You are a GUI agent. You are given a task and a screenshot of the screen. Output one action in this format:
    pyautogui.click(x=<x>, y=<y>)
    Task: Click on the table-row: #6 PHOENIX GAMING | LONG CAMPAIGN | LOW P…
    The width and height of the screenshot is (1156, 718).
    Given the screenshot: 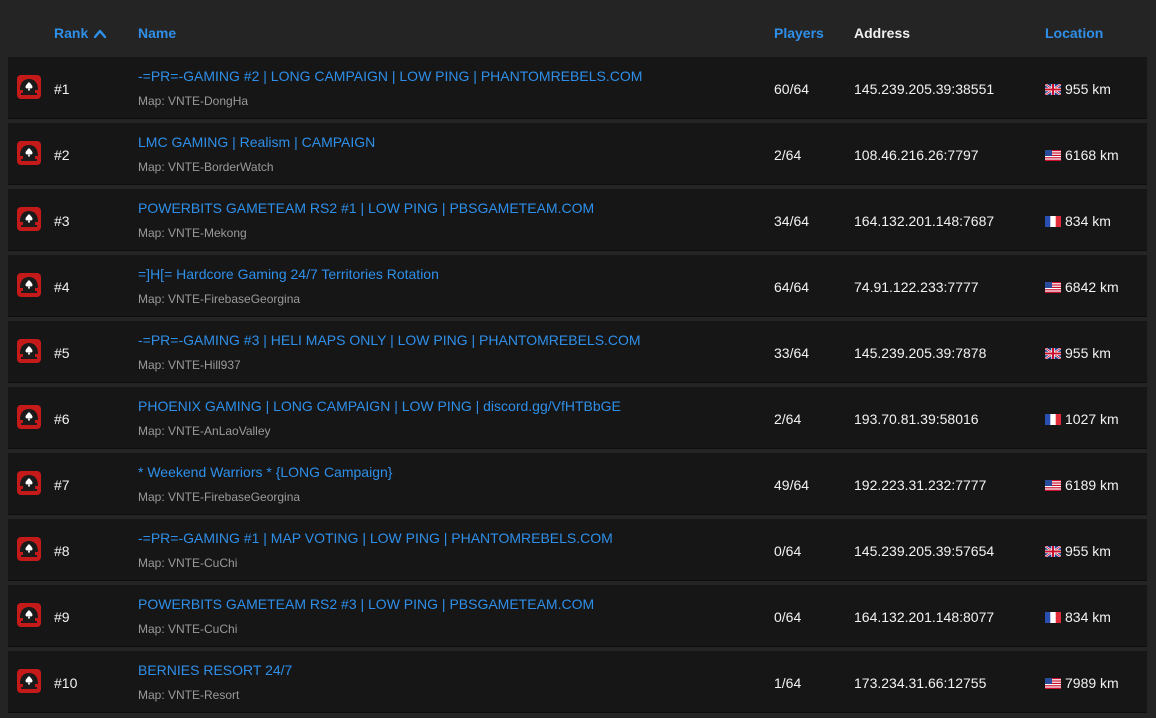 What is the action you would take?
    pyautogui.click(x=577, y=418)
    